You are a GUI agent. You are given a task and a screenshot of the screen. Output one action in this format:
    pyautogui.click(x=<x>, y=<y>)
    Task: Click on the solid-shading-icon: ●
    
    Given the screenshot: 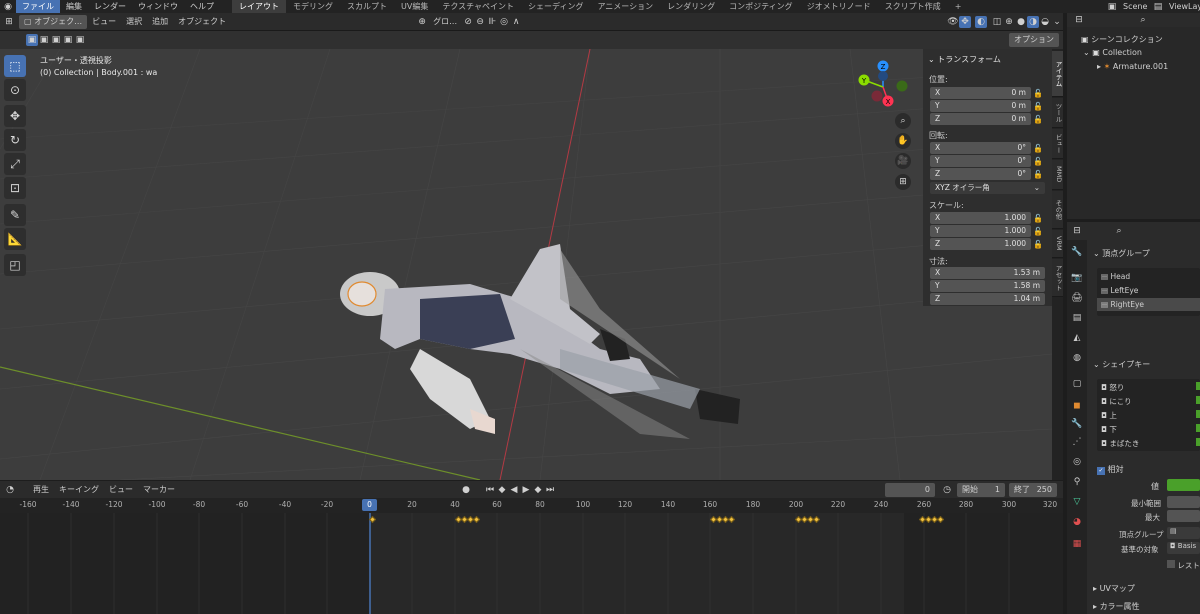 What is the action you would take?
    pyautogui.click(x=1021, y=22)
    